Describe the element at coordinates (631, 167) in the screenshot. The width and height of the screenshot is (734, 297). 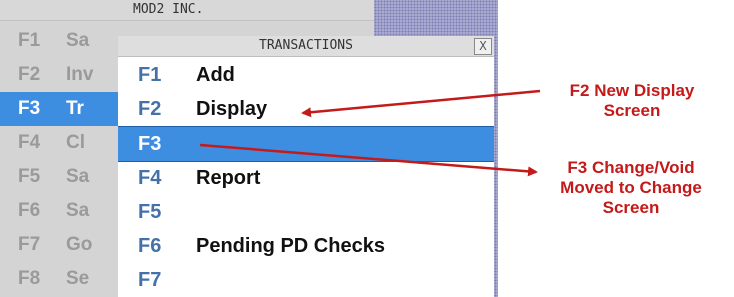
I see `annotation-line: F3 Change/Void` at that location.